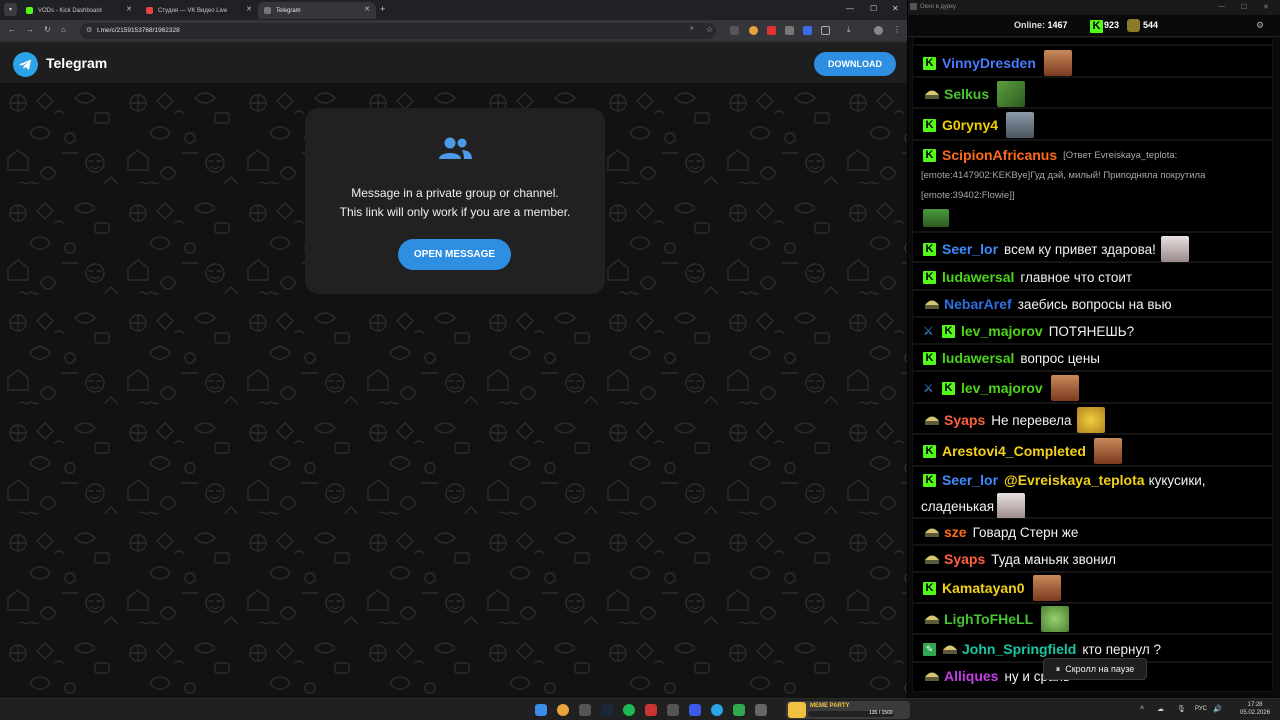 This screenshot has height=720, width=1280. Describe the element at coordinates (1076, 277) in the screenshot. I see `chat-text: главное что стоит` at that location.